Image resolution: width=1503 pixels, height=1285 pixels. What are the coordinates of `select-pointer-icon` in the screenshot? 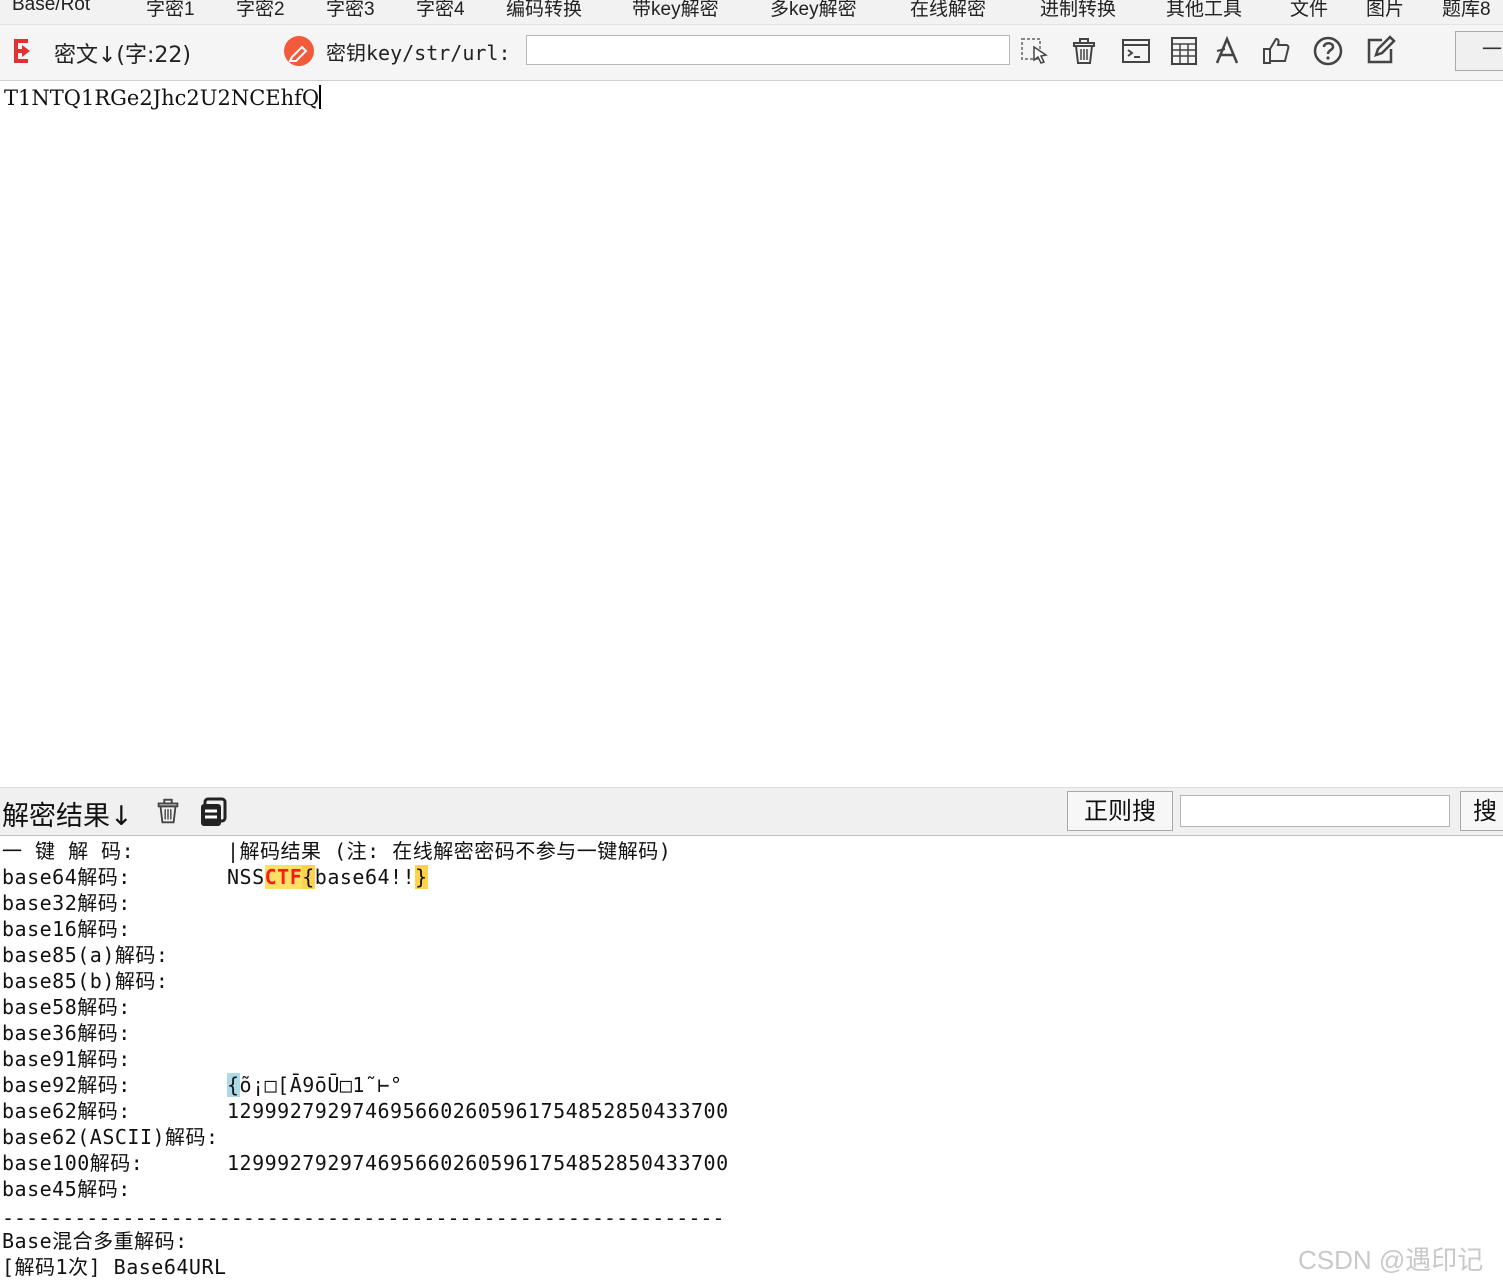 It's located at (1036, 51).